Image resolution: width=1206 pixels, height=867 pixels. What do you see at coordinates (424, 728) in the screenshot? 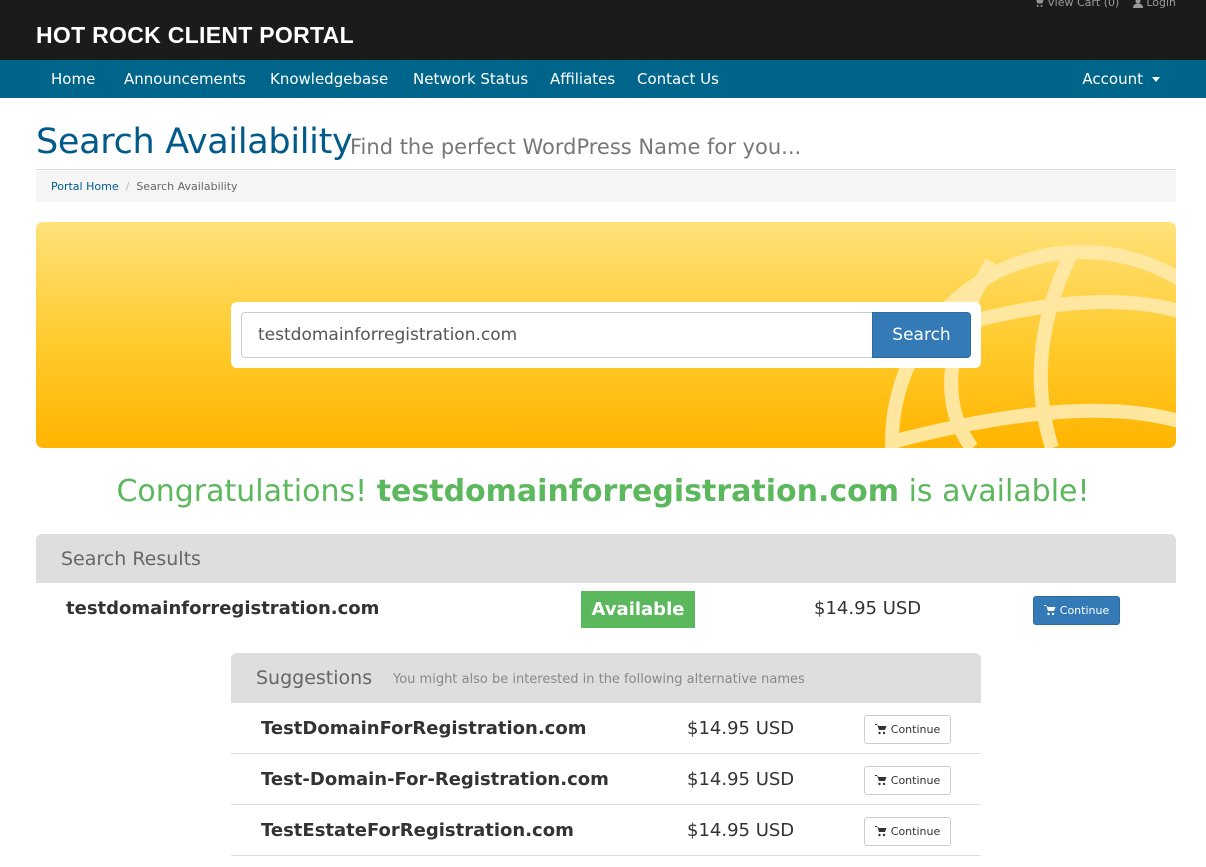
I see `suggestion-domain-name: TestDomainForRegistration.com` at bounding box center [424, 728].